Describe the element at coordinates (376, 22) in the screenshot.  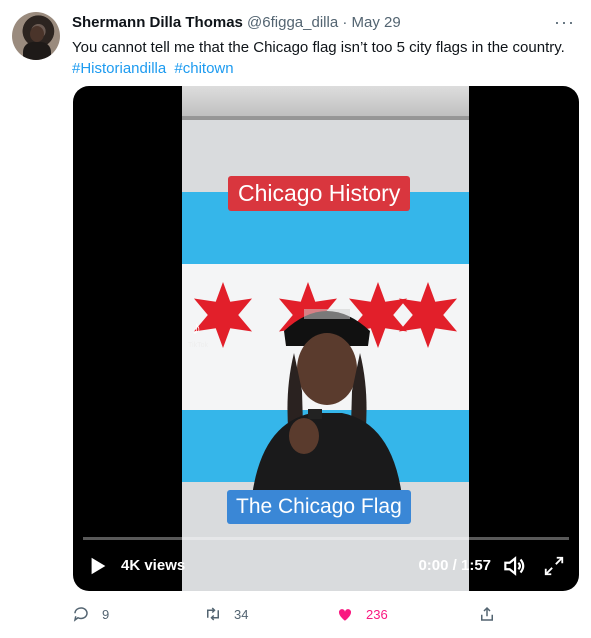
I see `tweet-date: May 29` at that location.